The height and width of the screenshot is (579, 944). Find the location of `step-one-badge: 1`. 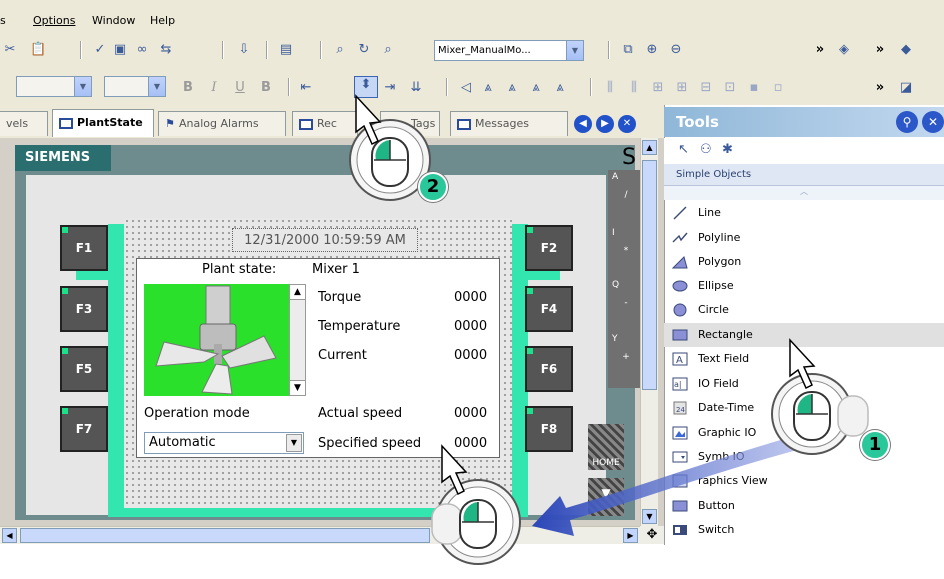

step-one-badge: 1 is located at coordinates (875, 445).